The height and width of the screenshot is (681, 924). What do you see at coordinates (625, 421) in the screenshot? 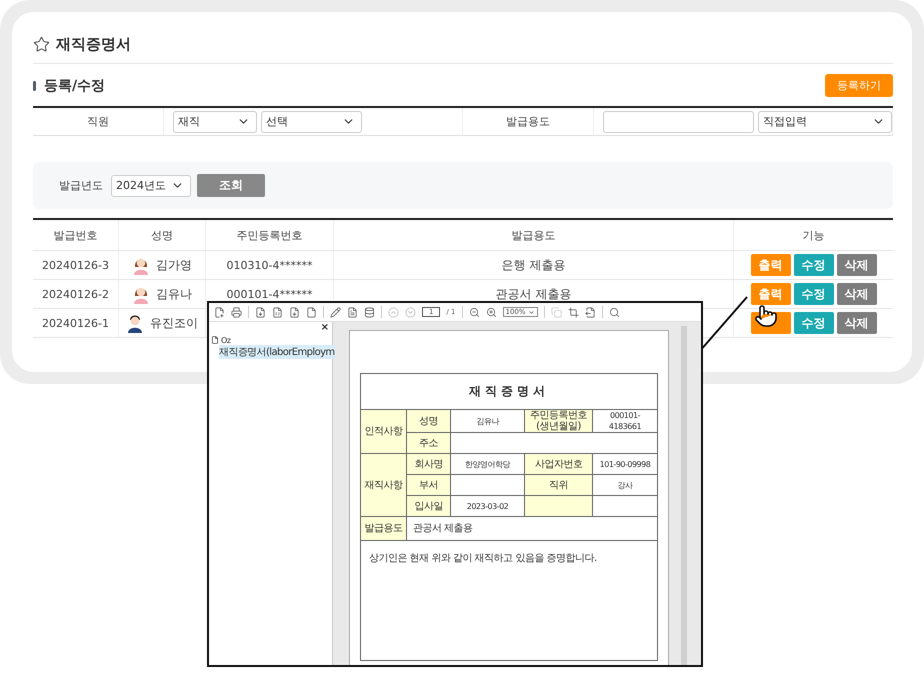
I see `document-value: 000101-4183661` at bounding box center [625, 421].